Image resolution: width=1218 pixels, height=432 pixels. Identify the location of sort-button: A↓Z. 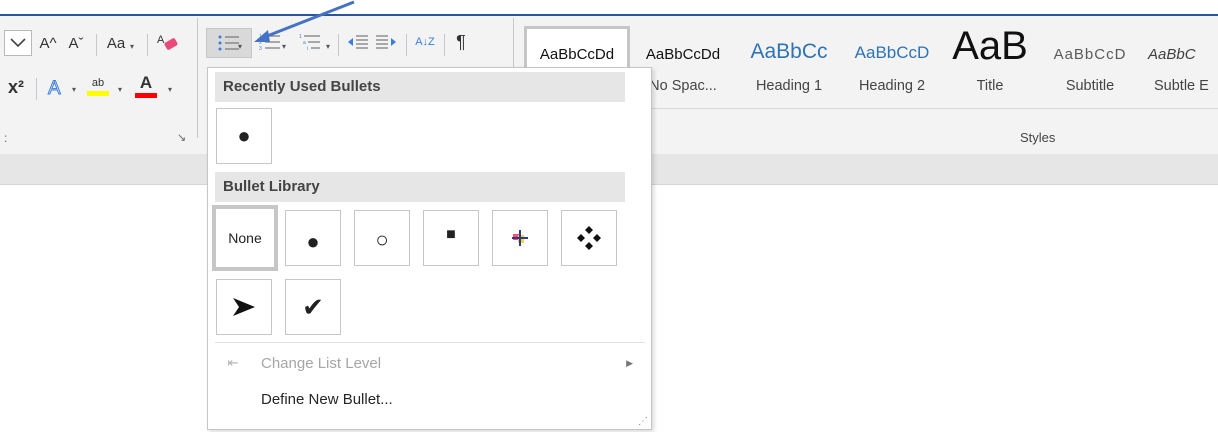
(425, 42).